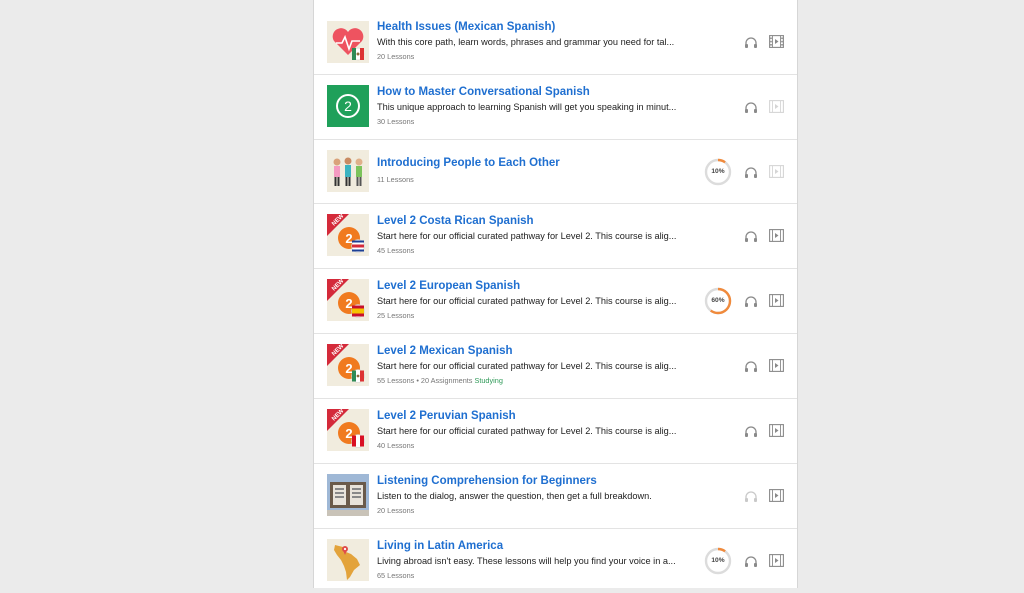  Describe the element at coordinates (396, 445) in the screenshot. I see `course-lesson-count: 40 Lessons` at that location.